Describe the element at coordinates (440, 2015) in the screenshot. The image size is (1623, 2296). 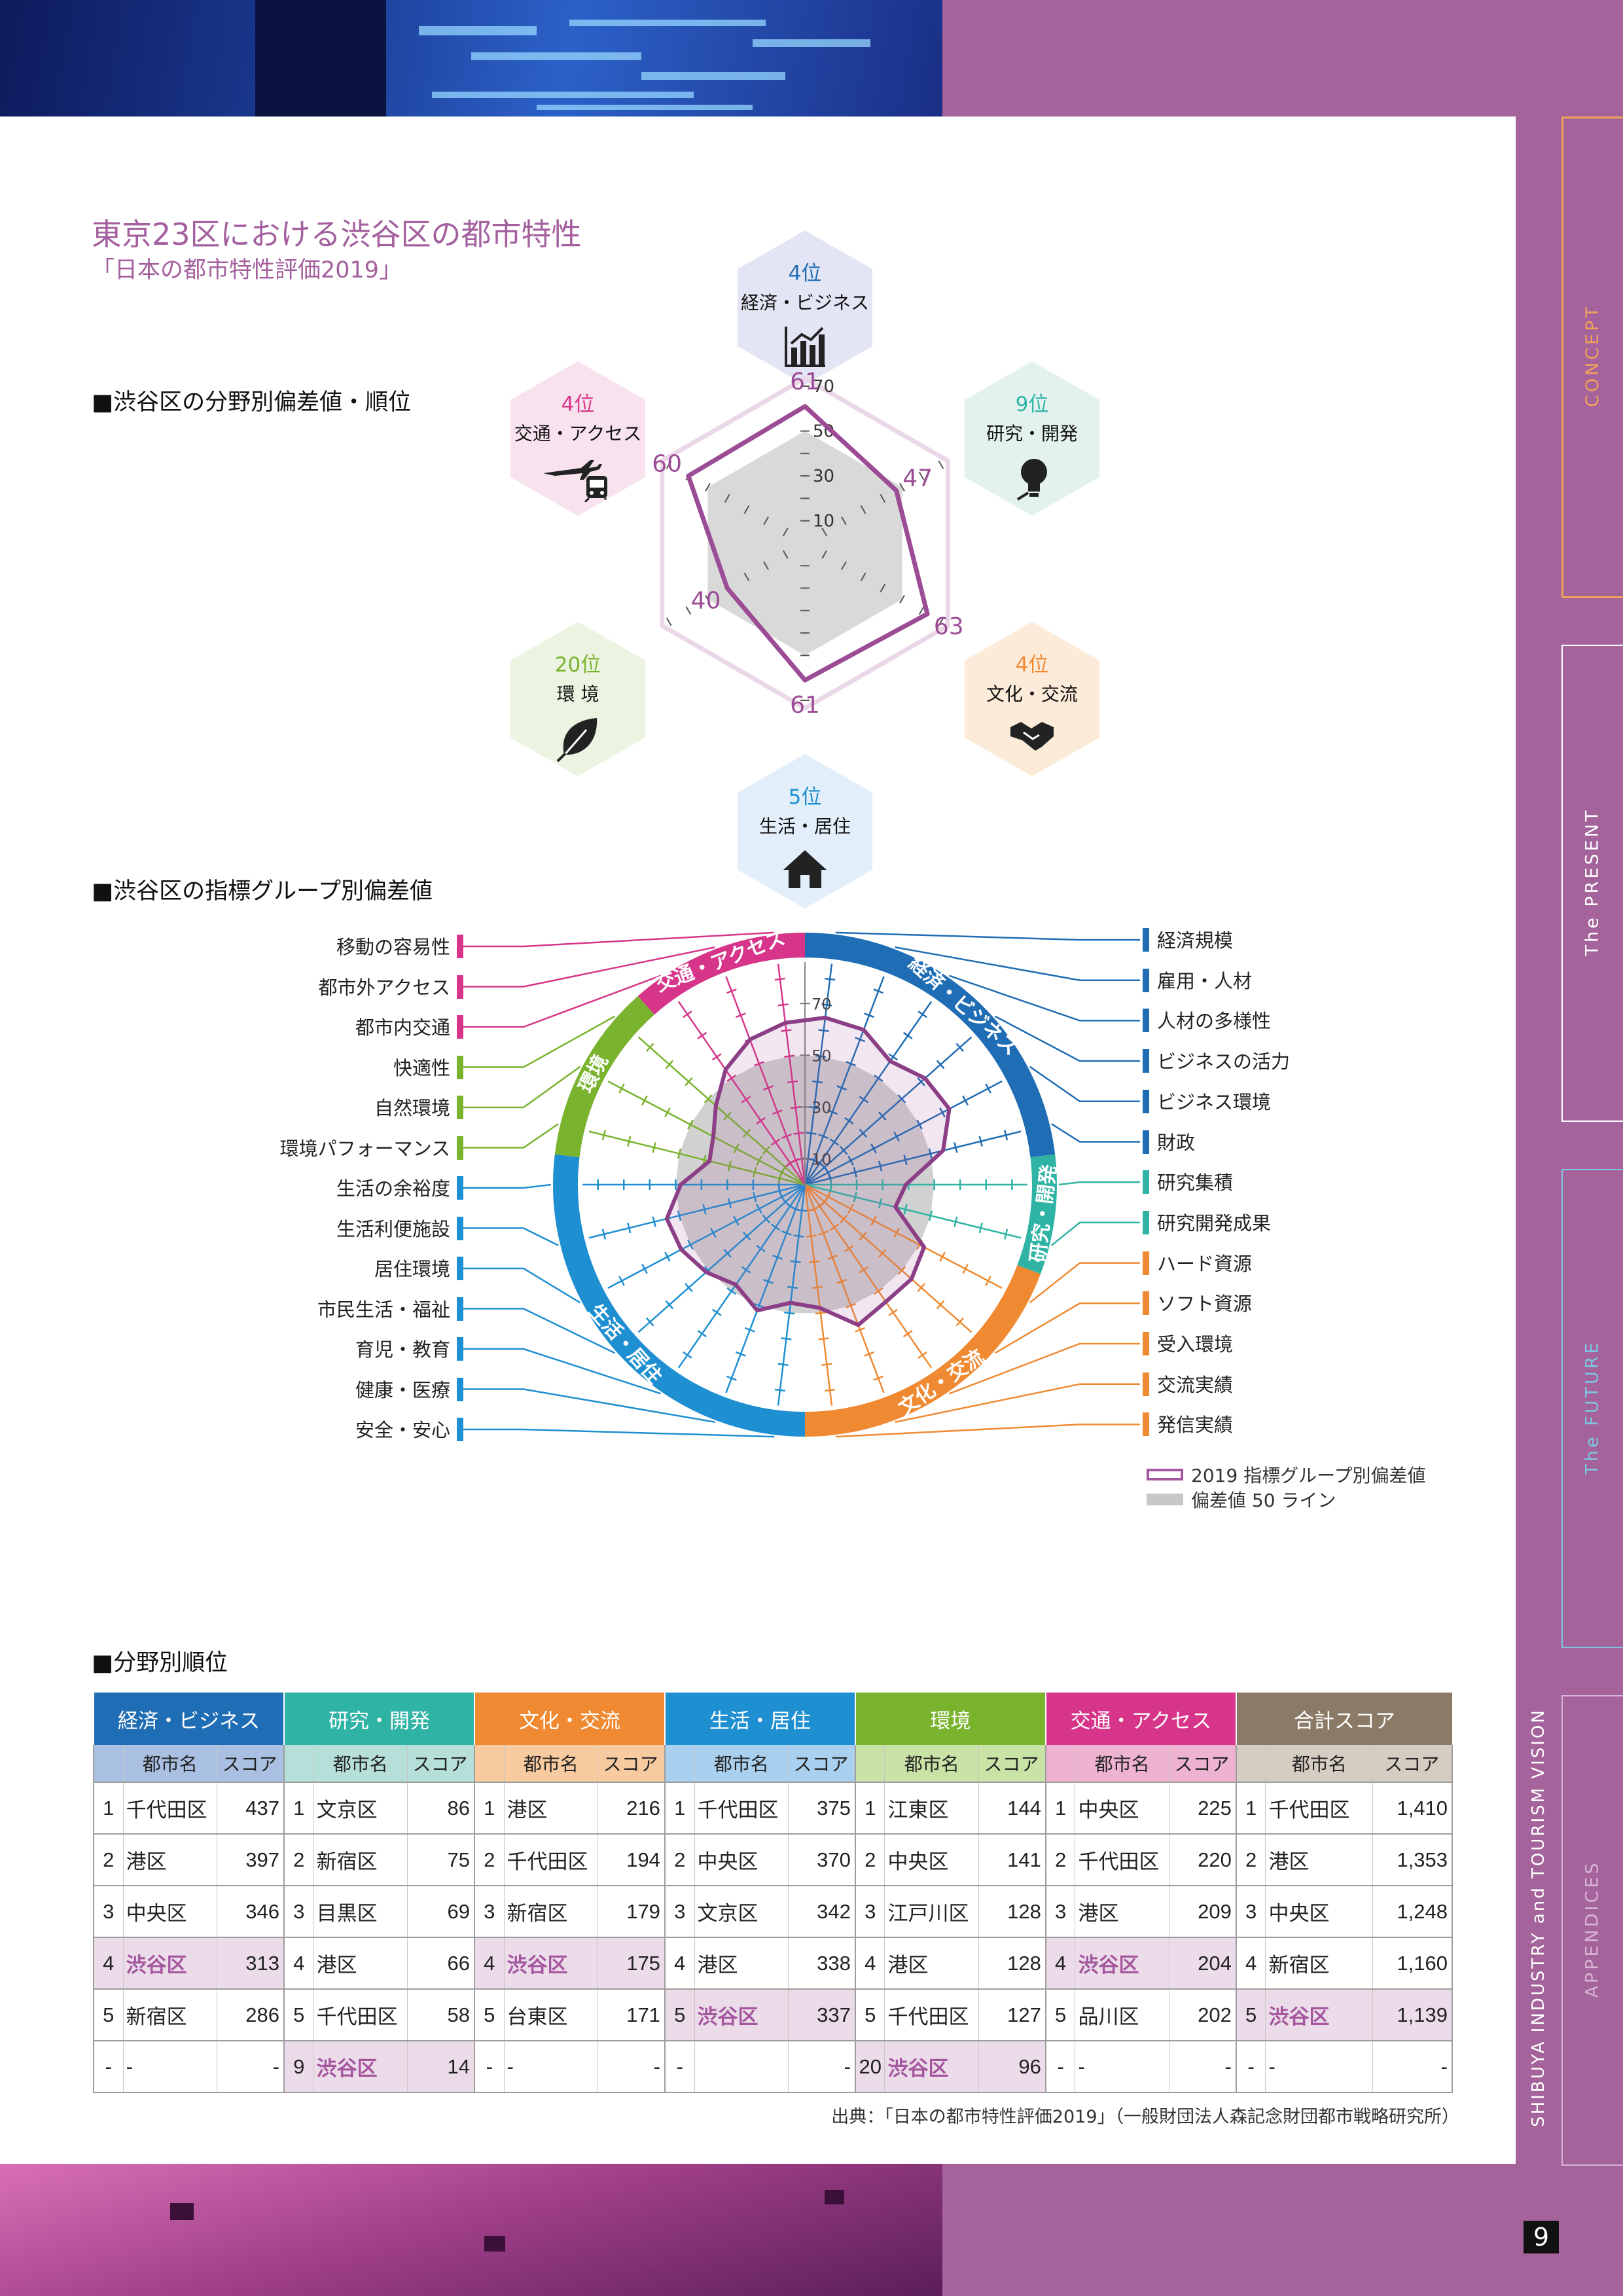
I see `table-score-cell: 58` at that location.